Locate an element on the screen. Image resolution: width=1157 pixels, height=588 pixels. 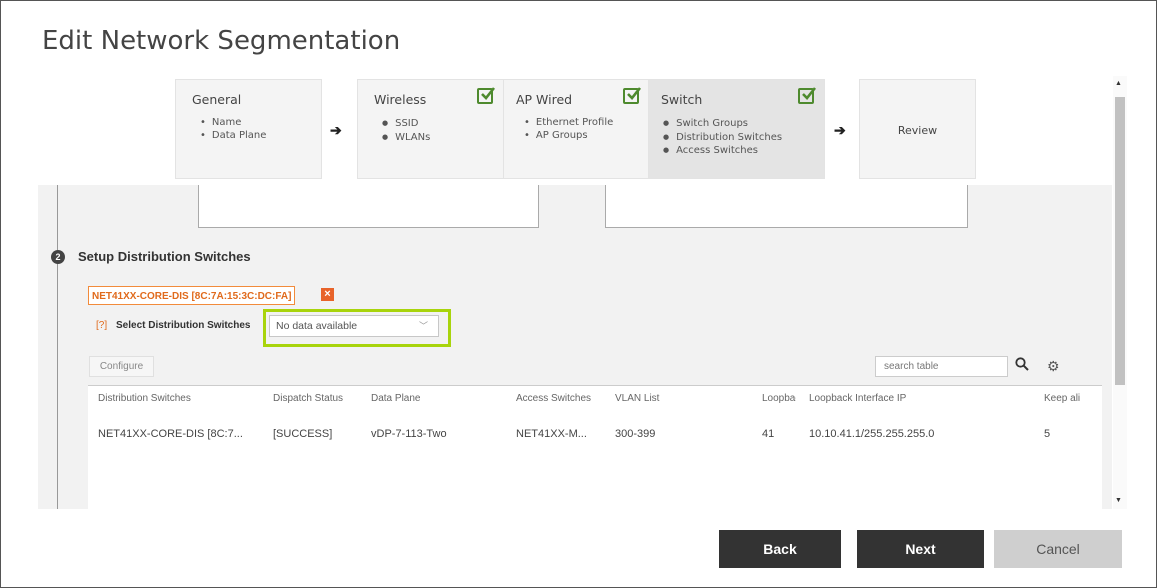
step-items: Ethernet Profile AP Groups is located at coordinates (568, 129).